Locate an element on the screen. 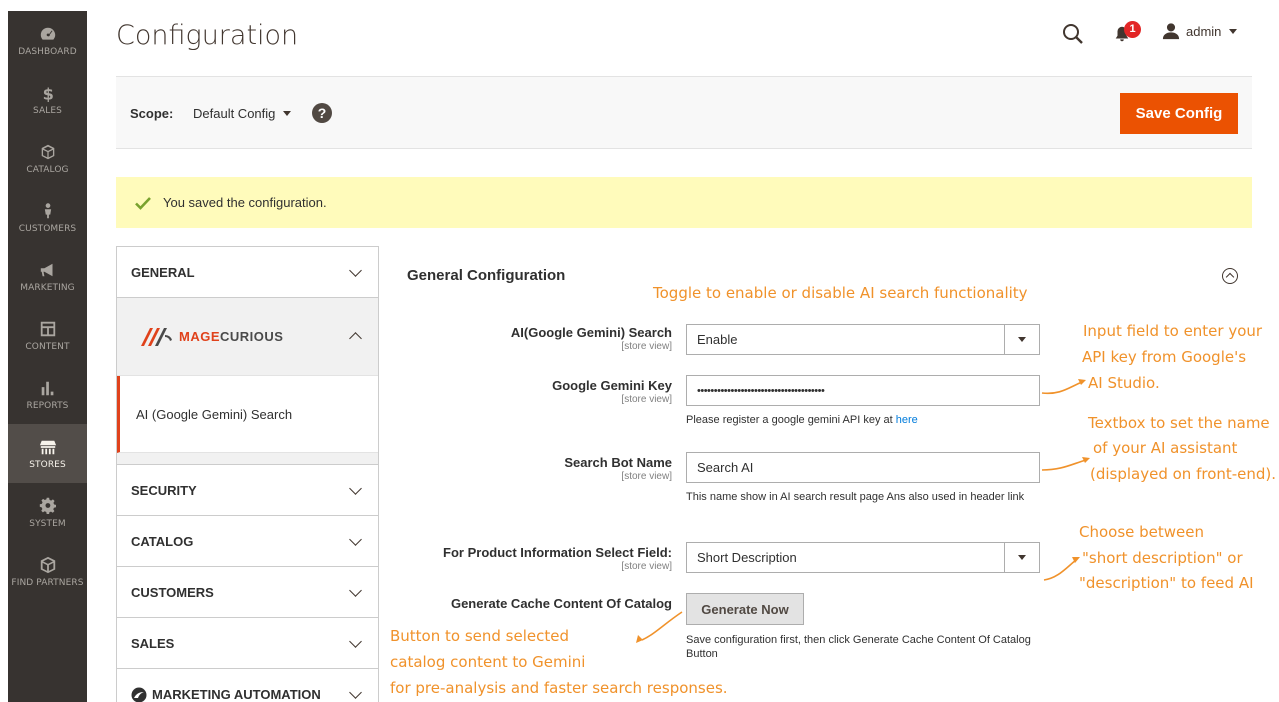 The height and width of the screenshot is (702, 1279). gear-icon is located at coordinates (48, 506).